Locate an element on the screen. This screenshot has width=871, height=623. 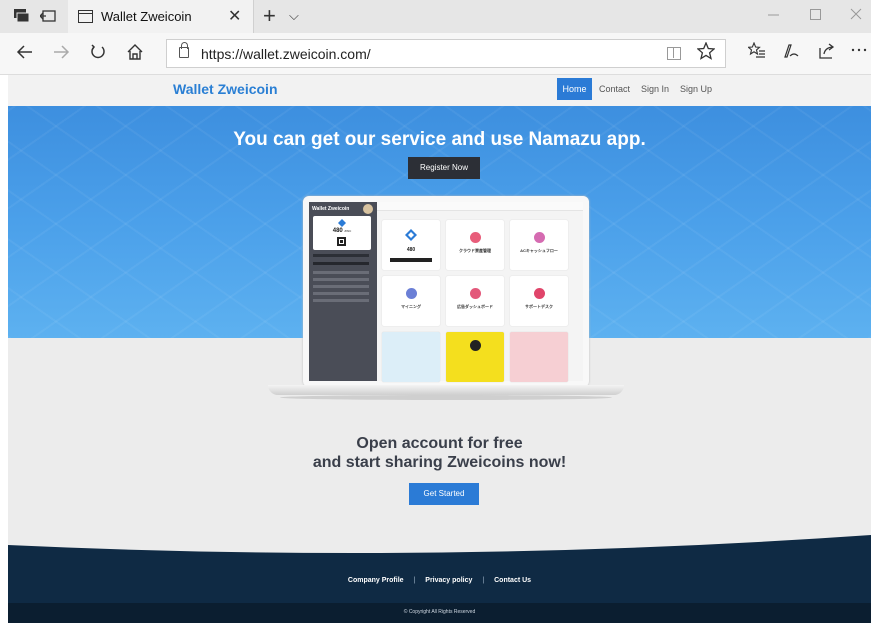
page-icon is located at coordinates (85, 16).